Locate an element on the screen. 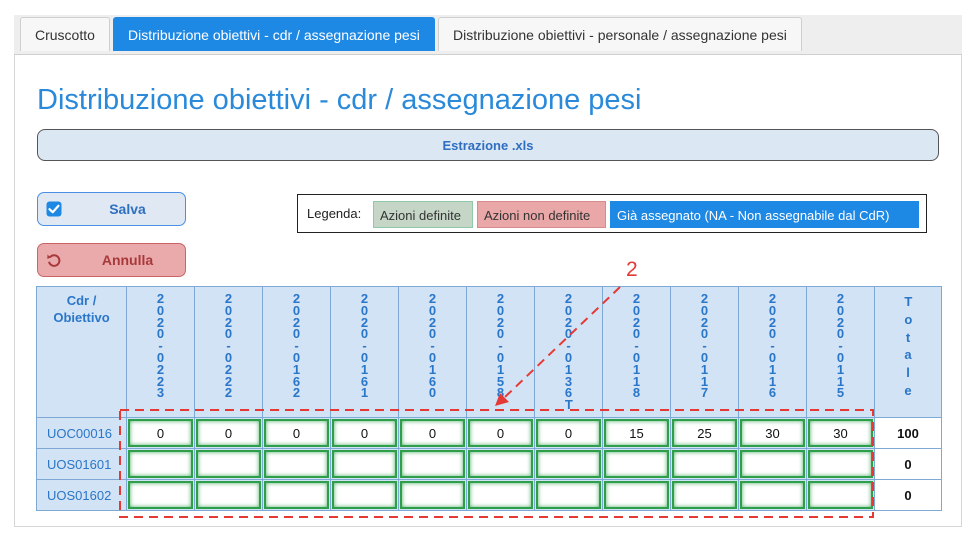 The width and height of the screenshot is (977, 545). objective-code: 2020-0162 is located at coordinates (296, 346).